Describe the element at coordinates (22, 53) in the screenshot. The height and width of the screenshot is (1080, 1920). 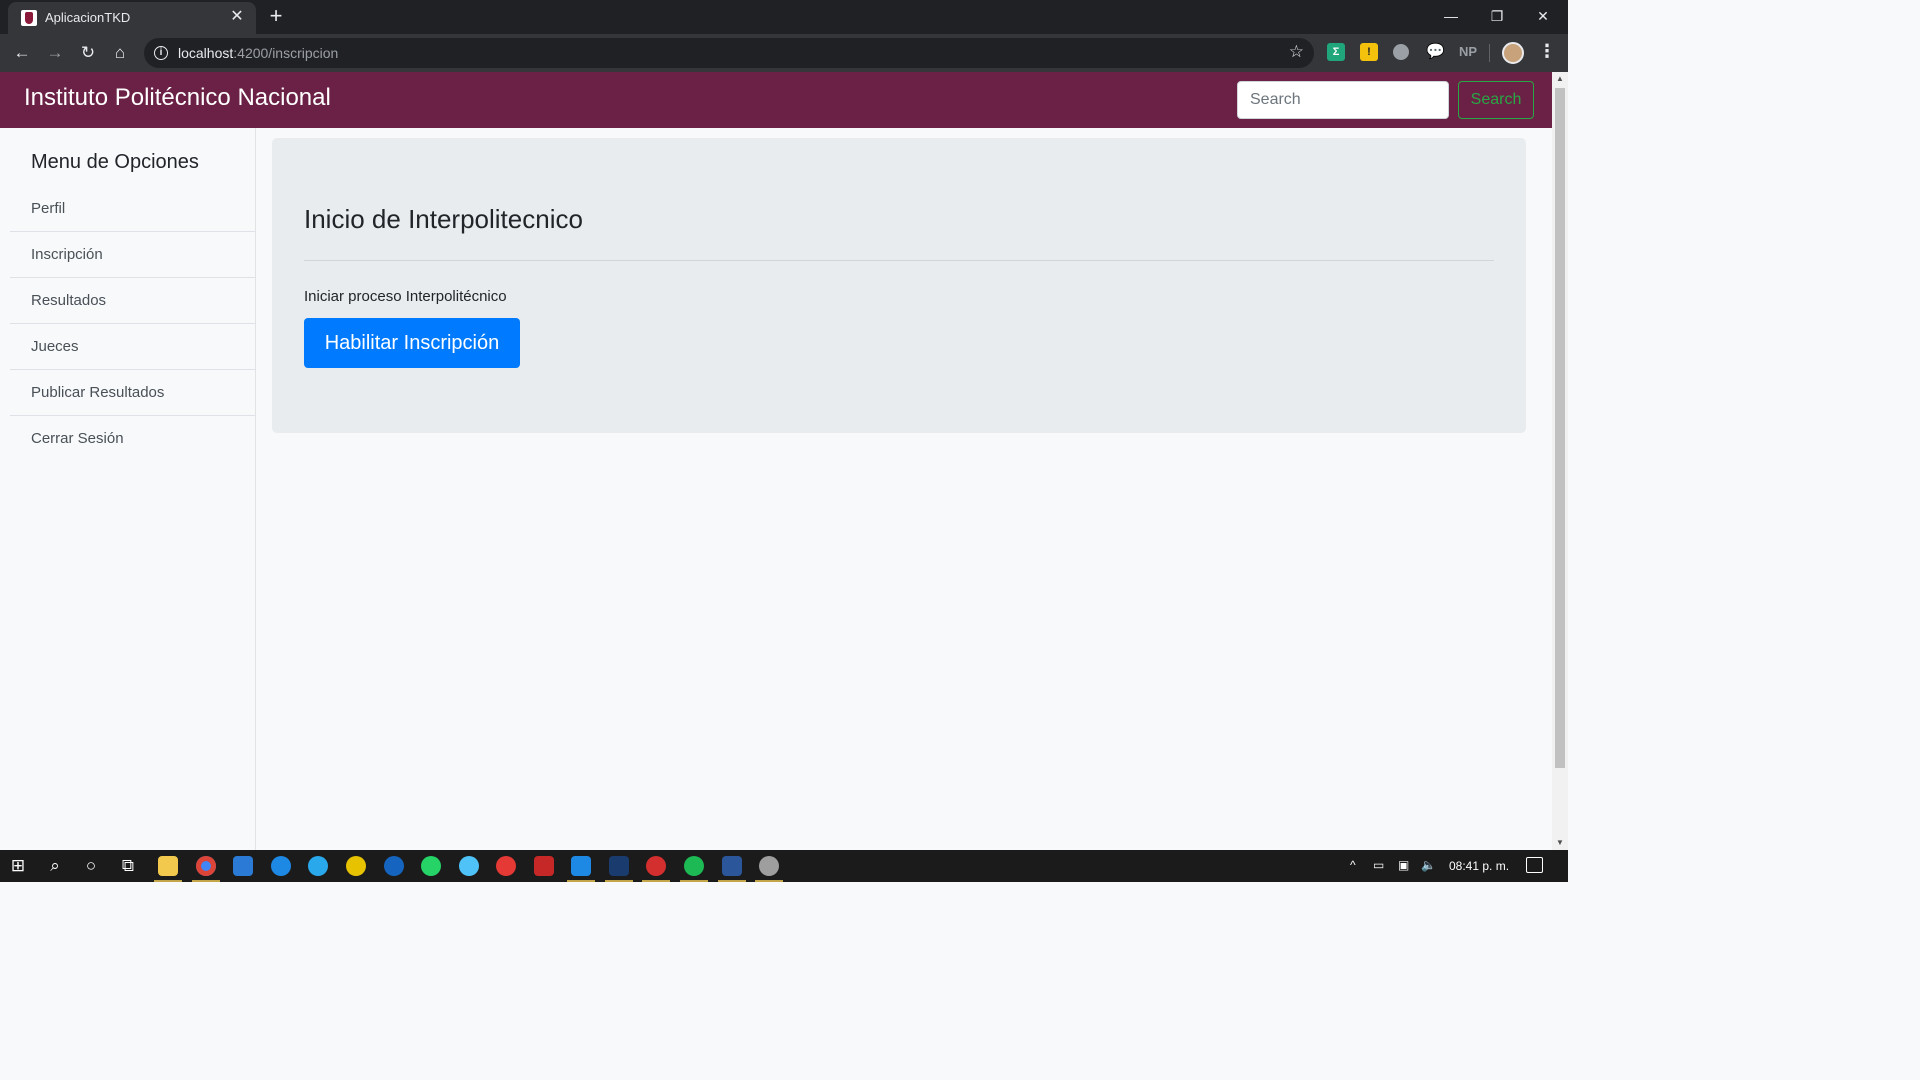
I see `back-arrow-icon: ←` at that location.